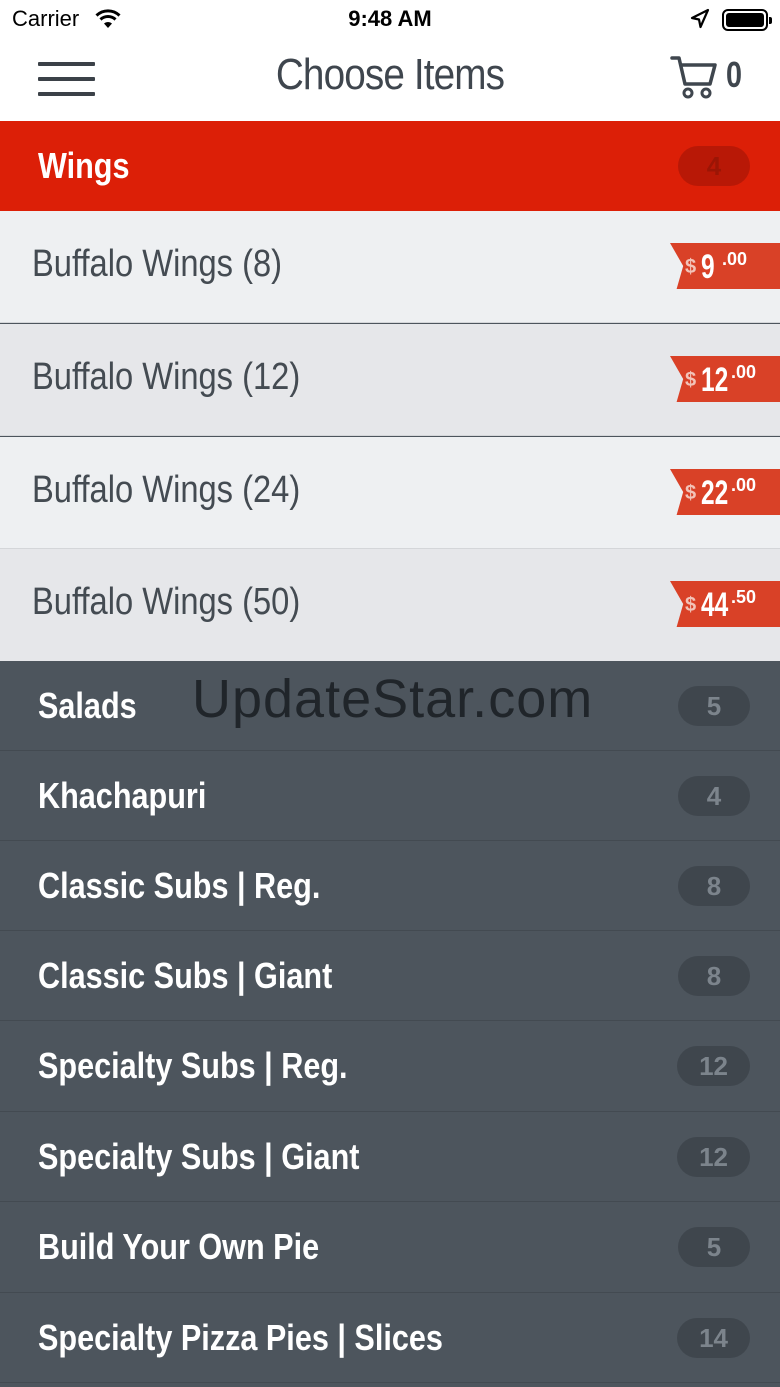 This screenshot has width=780, height=1387. I want to click on menu-item: Buffalo Wings (8) $ 9 .00, so click(390, 267).